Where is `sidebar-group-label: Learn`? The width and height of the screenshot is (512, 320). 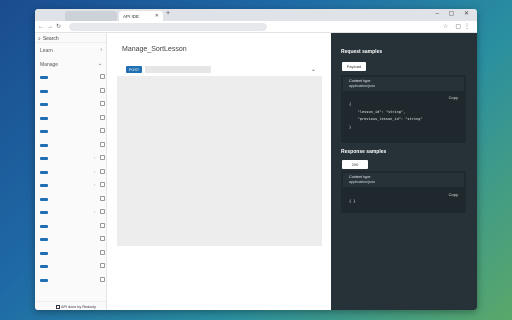
sidebar-group-label: Learn is located at coordinates (46, 51).